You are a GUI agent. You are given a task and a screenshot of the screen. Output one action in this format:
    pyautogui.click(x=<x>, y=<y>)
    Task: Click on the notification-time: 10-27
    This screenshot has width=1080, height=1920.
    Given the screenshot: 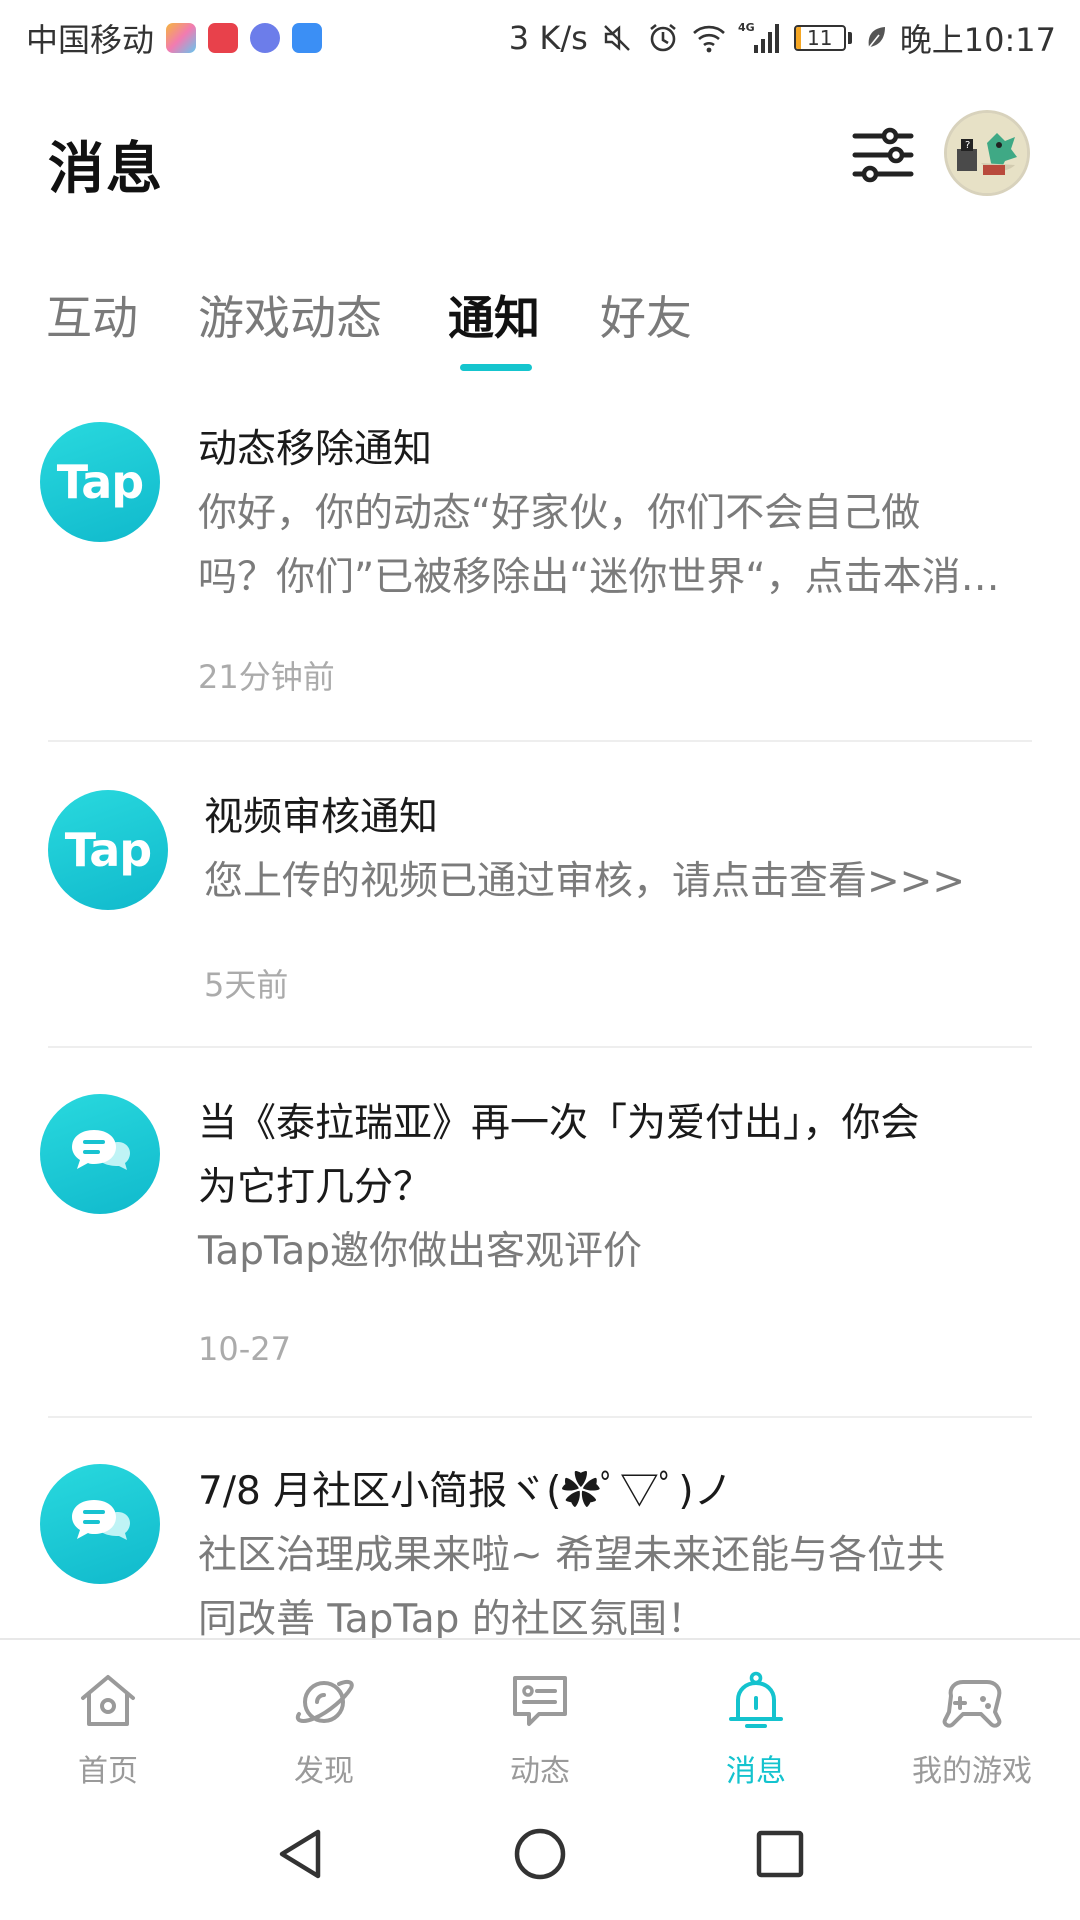 What is the action you would take?
    pyautogui.click(x=244, y=1349)
    